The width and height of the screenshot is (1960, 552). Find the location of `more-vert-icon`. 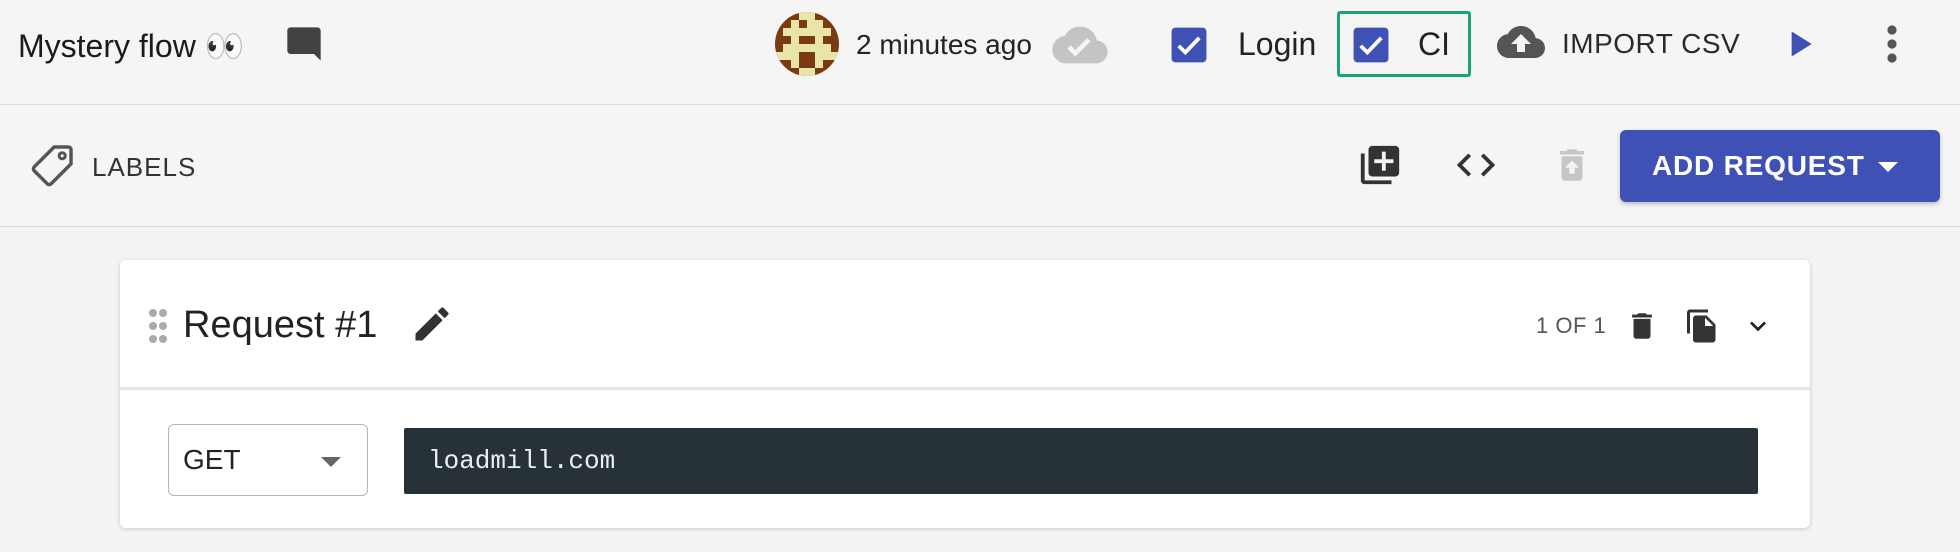

more-vert-icon is located at coordinates (1892, 44).